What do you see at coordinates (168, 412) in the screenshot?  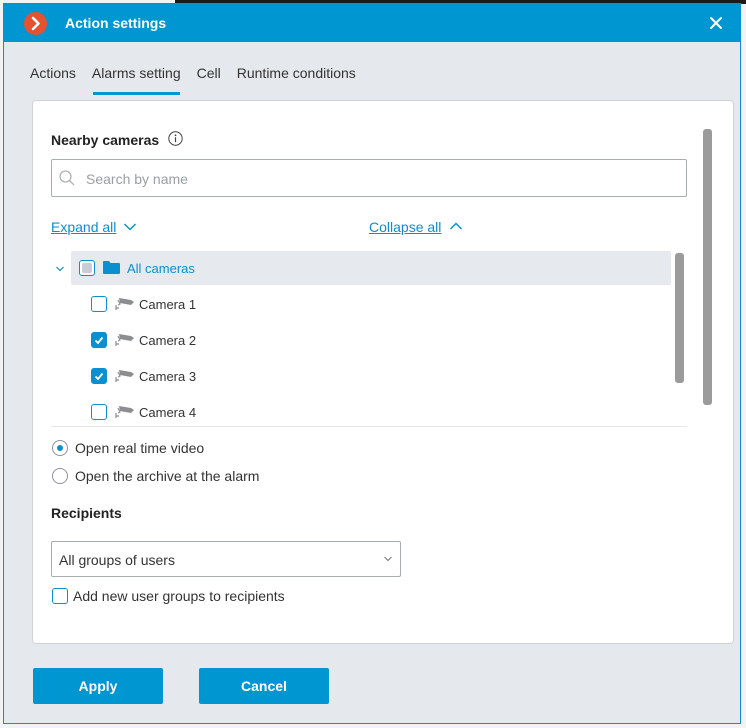 I see `camera-4-label: Camera 4` at bounding box center [168, 412].